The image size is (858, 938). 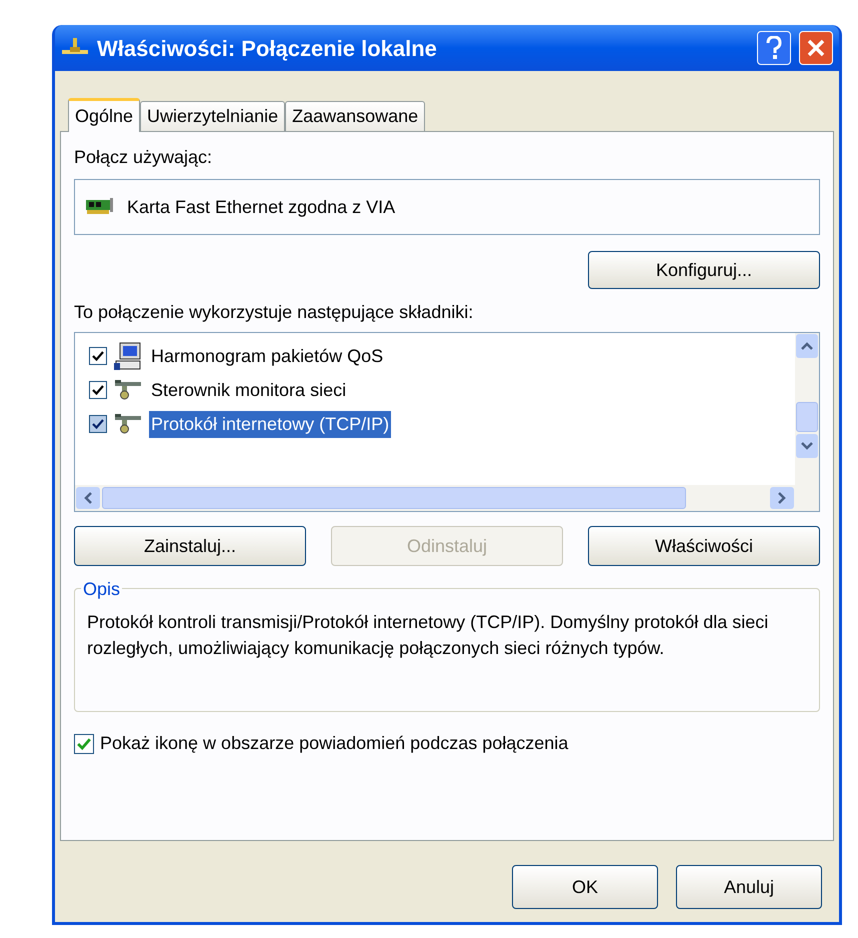 I want to click on description-text: Protokół kontroli transmisji/Protokół internetowy (TCP/IP). Domyślny protokół dla sieci rozległych, umożliwiający komunikację połączonych sieci różnych typów., so click(x=428, y=635).